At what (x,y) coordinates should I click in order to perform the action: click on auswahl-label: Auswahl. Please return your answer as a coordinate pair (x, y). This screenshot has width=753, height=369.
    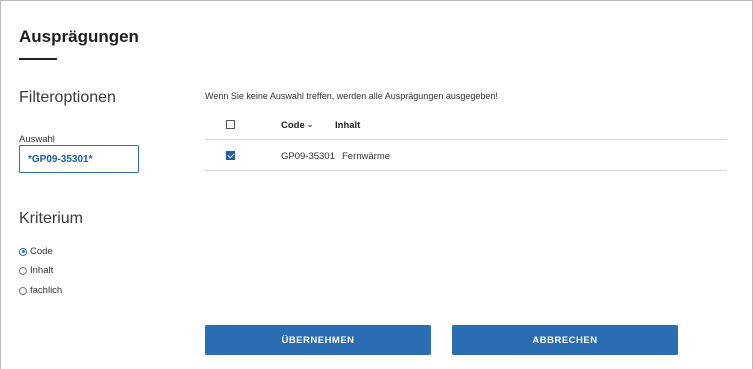
    Looking at the image, I should click on (37, 139).